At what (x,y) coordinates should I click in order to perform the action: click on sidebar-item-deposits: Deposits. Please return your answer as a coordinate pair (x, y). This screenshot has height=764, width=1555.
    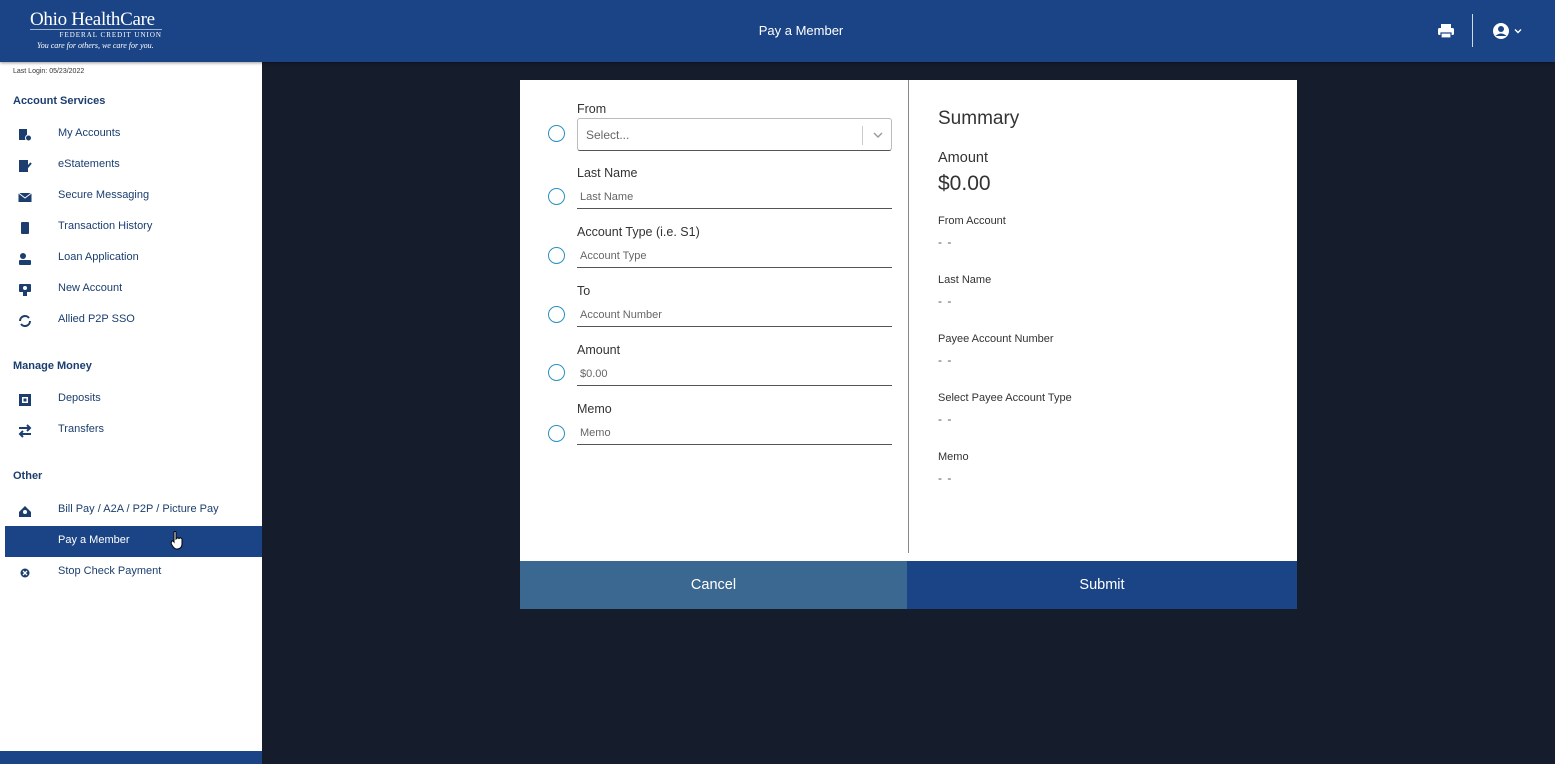
    Looking at the image, I should click on (131, 399).